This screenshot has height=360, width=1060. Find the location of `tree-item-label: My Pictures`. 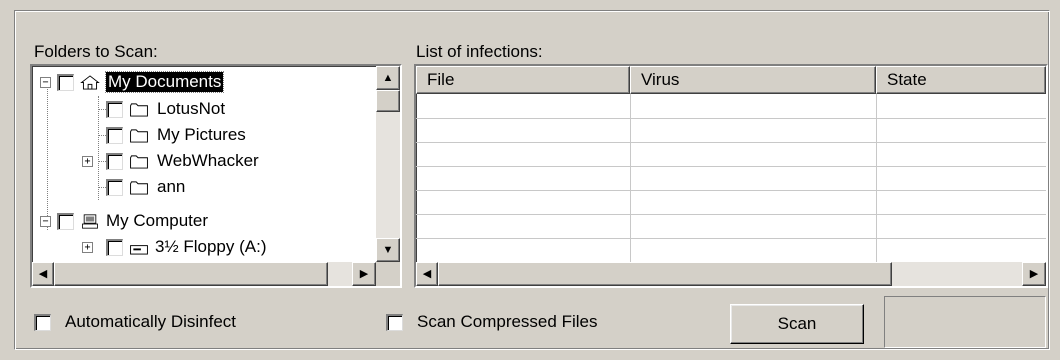

tree-item-label: My Pictures is located at coordinates (201, 134).